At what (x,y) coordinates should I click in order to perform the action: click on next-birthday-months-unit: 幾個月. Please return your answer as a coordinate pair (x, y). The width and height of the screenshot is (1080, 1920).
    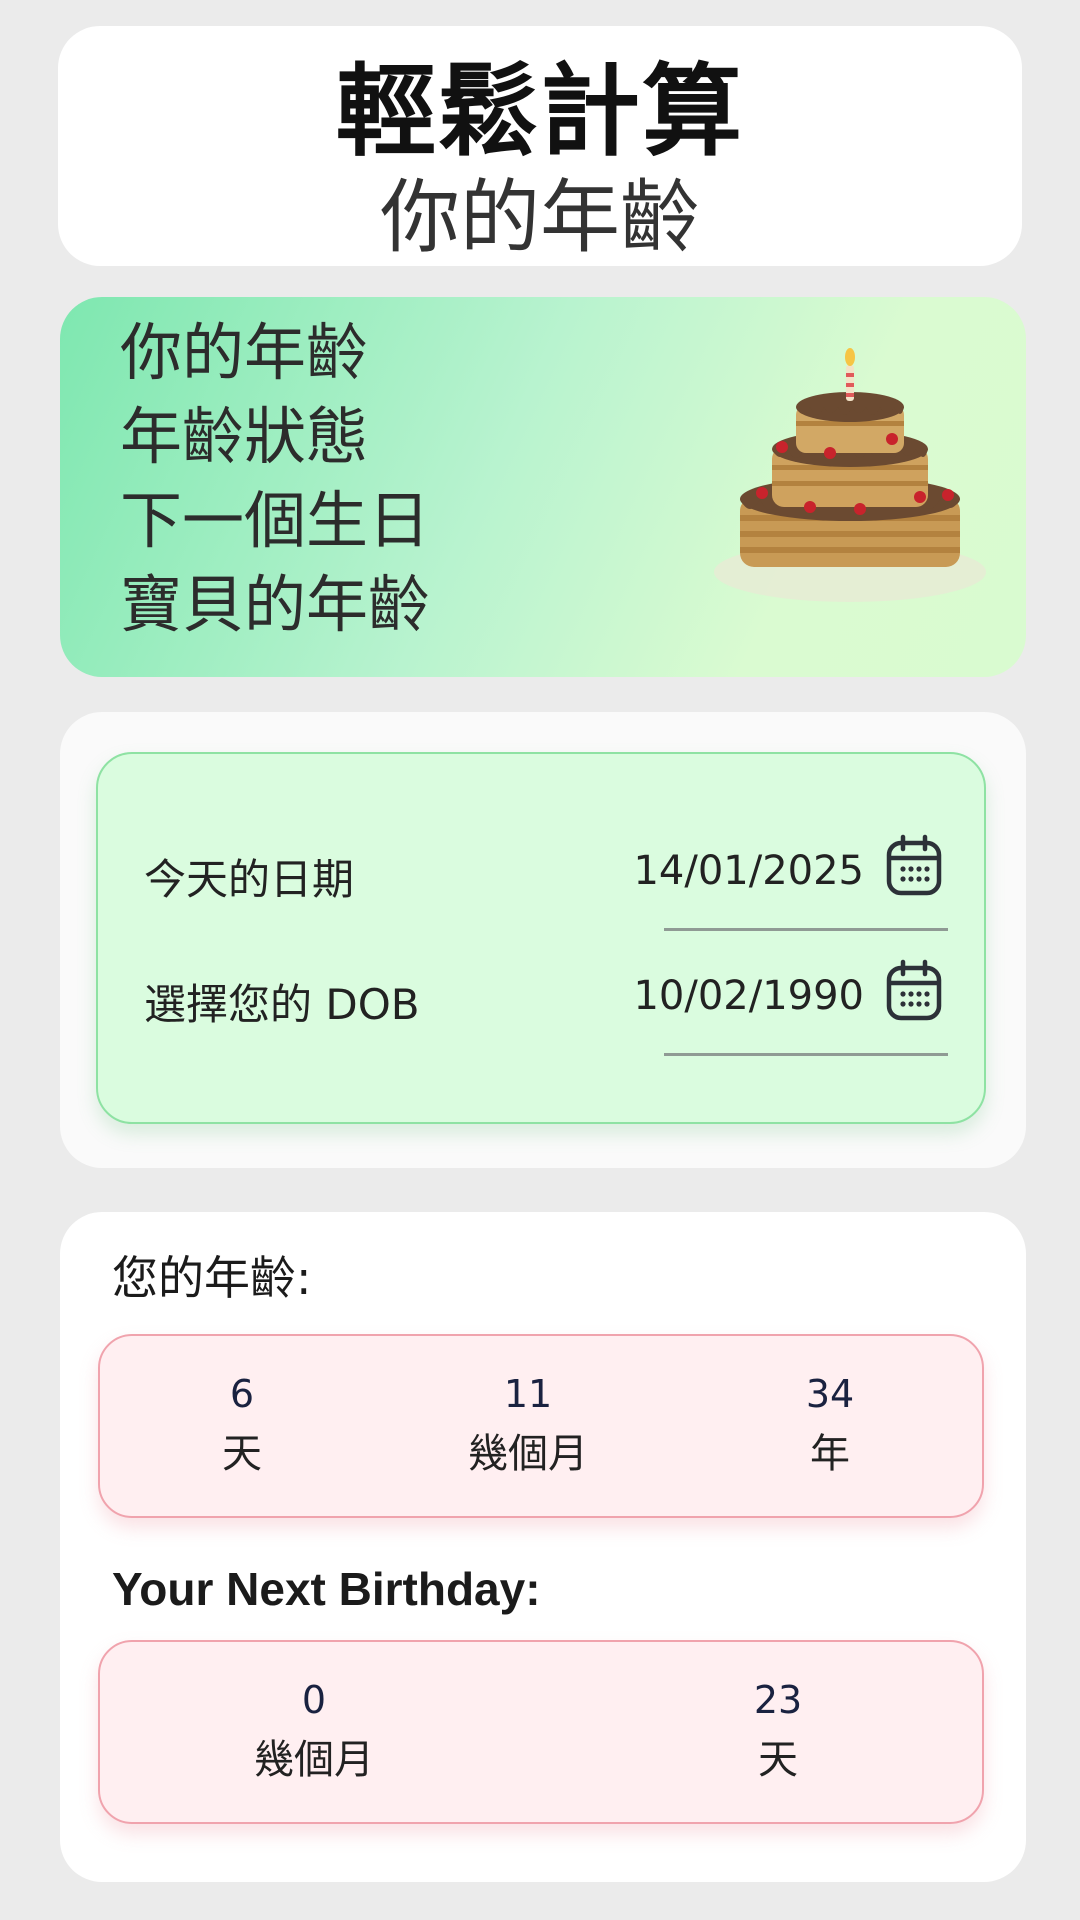
    Looking at the image, I should click on (314, 1760).